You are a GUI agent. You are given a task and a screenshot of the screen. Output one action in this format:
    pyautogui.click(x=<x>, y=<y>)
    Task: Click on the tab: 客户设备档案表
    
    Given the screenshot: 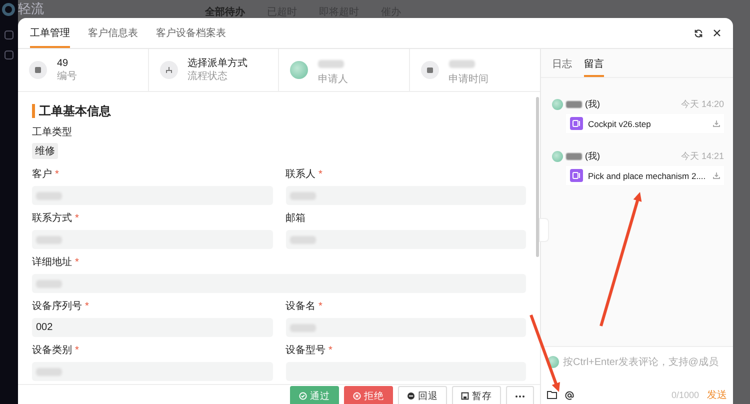 What is the action you would take?
    pyautogui.click(x=191, y=33)
    